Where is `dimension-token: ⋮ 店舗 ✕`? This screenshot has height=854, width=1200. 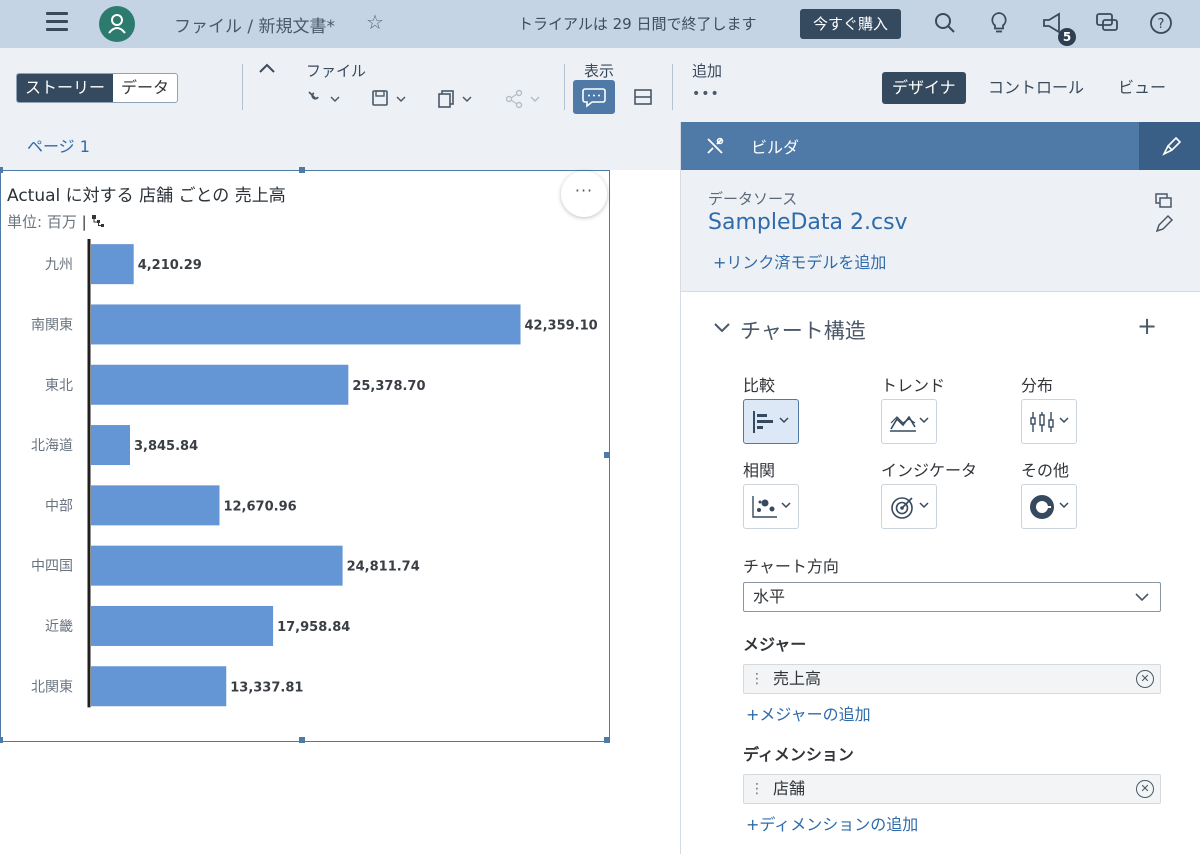 dimension-token: ⋮ 店舗 ✕ is located at coordinates (952, 789).